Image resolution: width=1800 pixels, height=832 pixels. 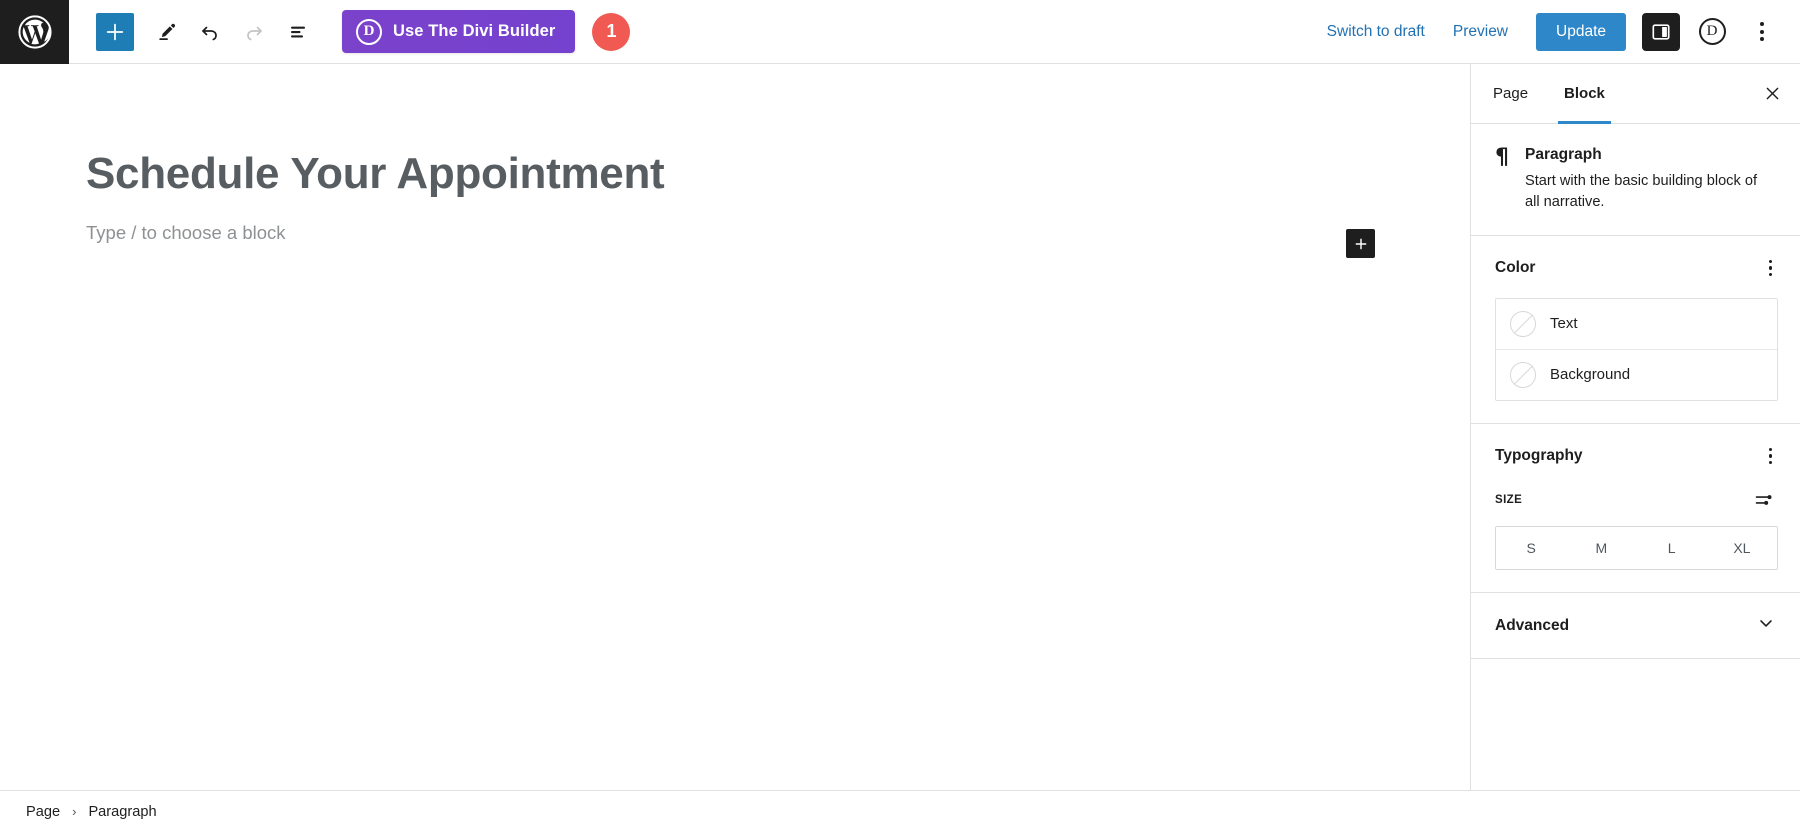 What do you see at coordinates (43, 812) in the screenshot?
I see `breadcrumb-item-page: Page` at bounding box center [43, 812].